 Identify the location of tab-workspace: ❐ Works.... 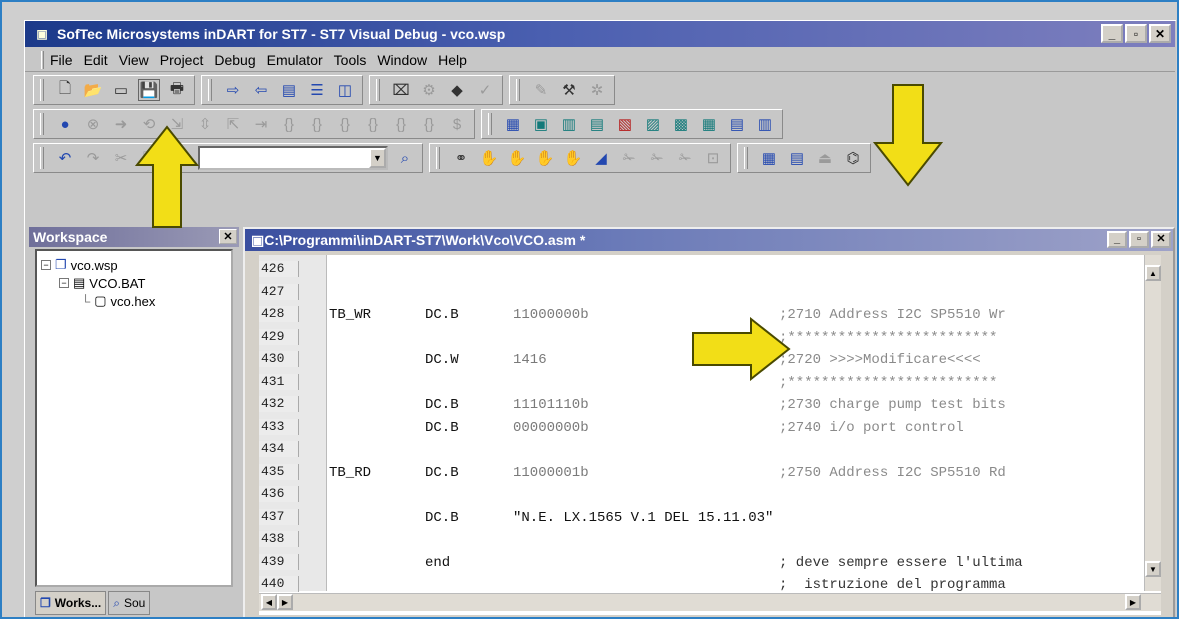
(71, 603).